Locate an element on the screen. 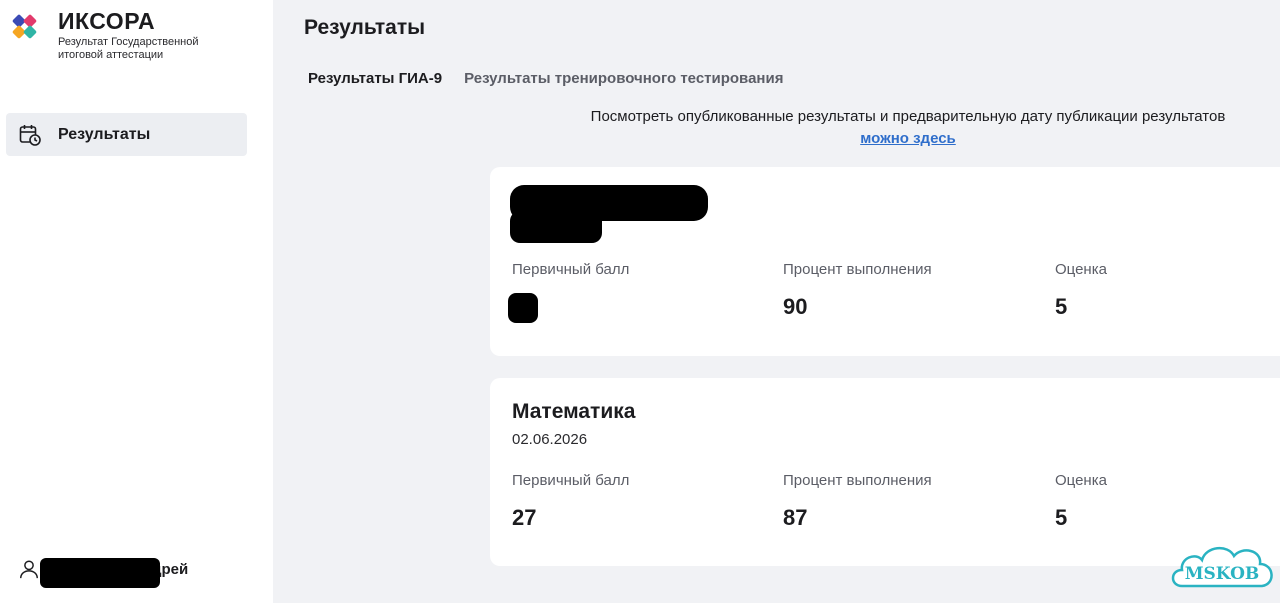 This screenshot has width=1280, height=603. sidebar-item-label: Результаты is located at coordinates (104, 134).